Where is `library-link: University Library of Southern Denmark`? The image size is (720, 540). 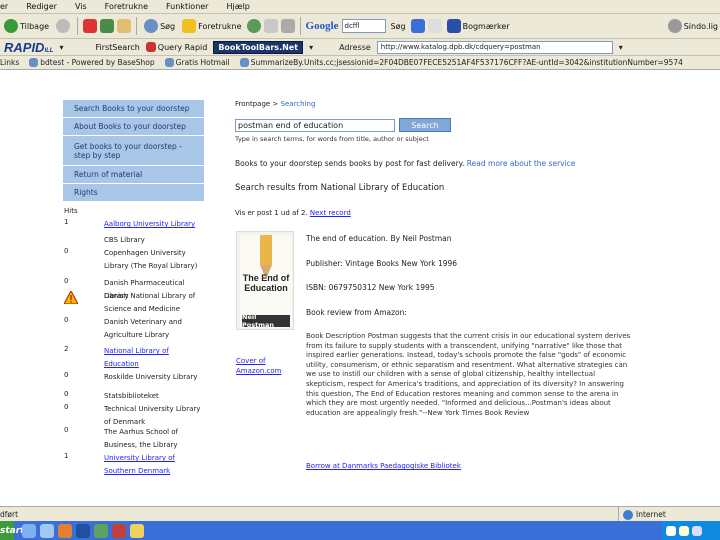
library-link: University Library of Southern Denmark is located at coordinates (154, 465).